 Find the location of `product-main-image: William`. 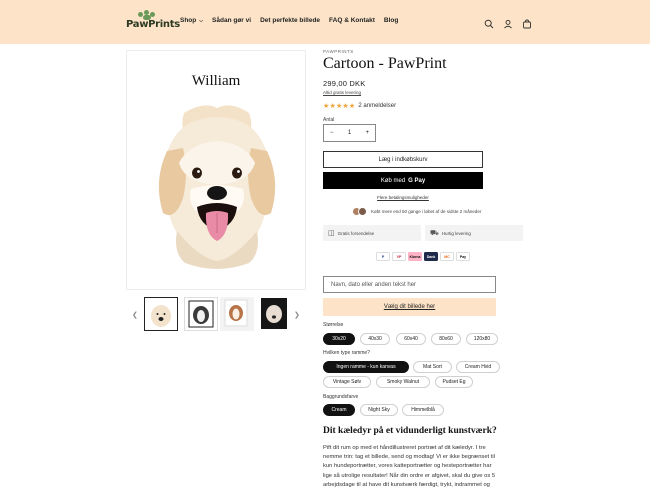

product-main-image: William is located at coordinates (216, 170).